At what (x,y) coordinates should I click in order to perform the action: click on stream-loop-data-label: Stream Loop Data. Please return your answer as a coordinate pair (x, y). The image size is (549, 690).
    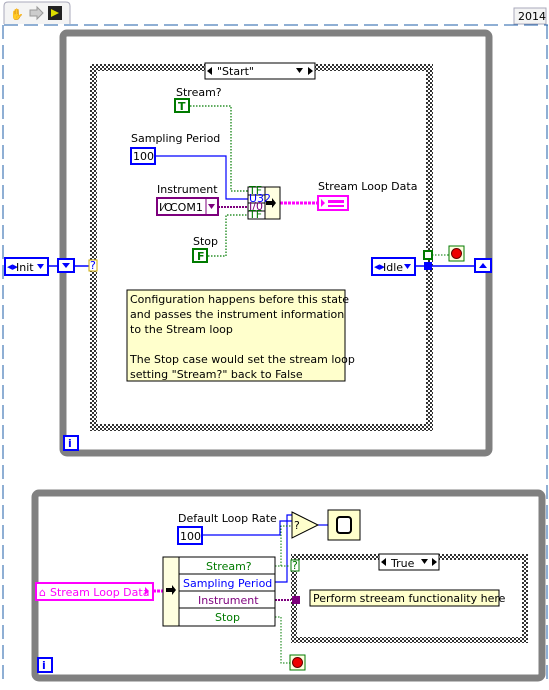
    Looking at the image, I should click on (367, 186).